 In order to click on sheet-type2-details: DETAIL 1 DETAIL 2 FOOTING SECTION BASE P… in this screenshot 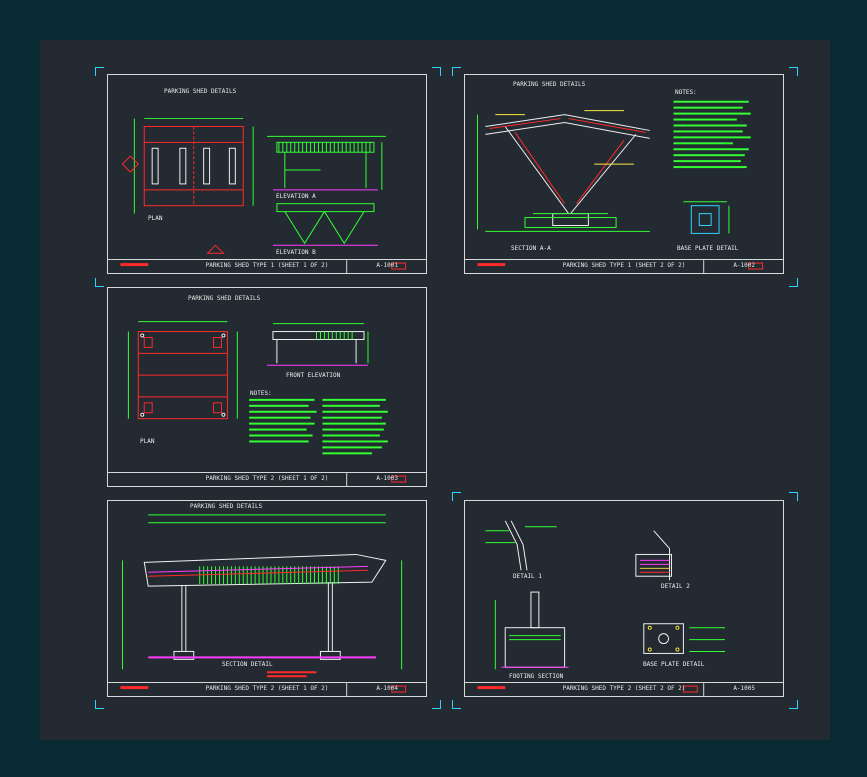, I will do `click(624, 598)`.